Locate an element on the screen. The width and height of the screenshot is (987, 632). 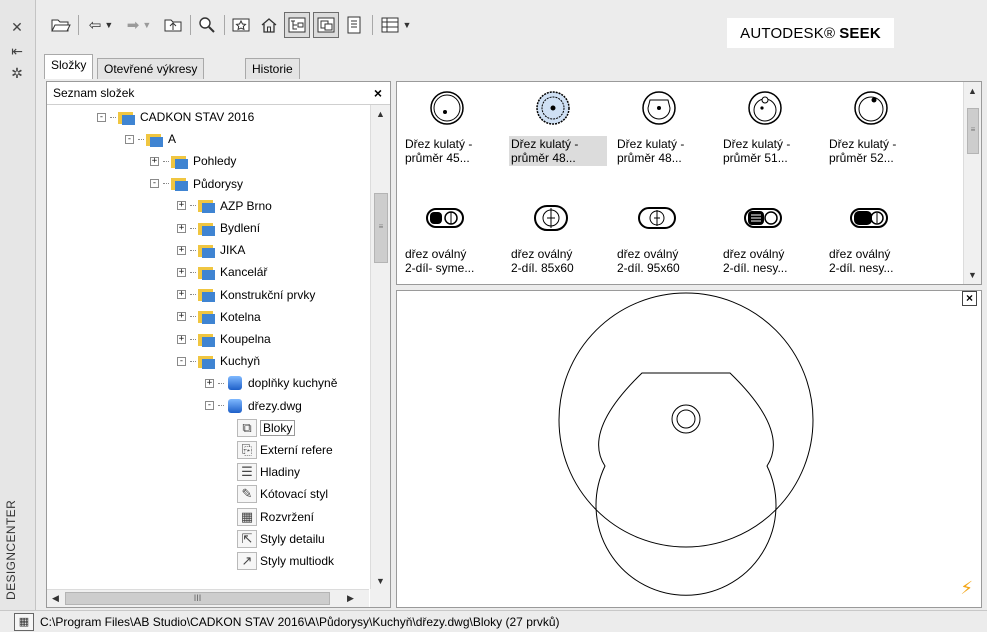
folder-tree-vscrollbar: ▲ ≡ ▼ is located at coordinates (380, 347).